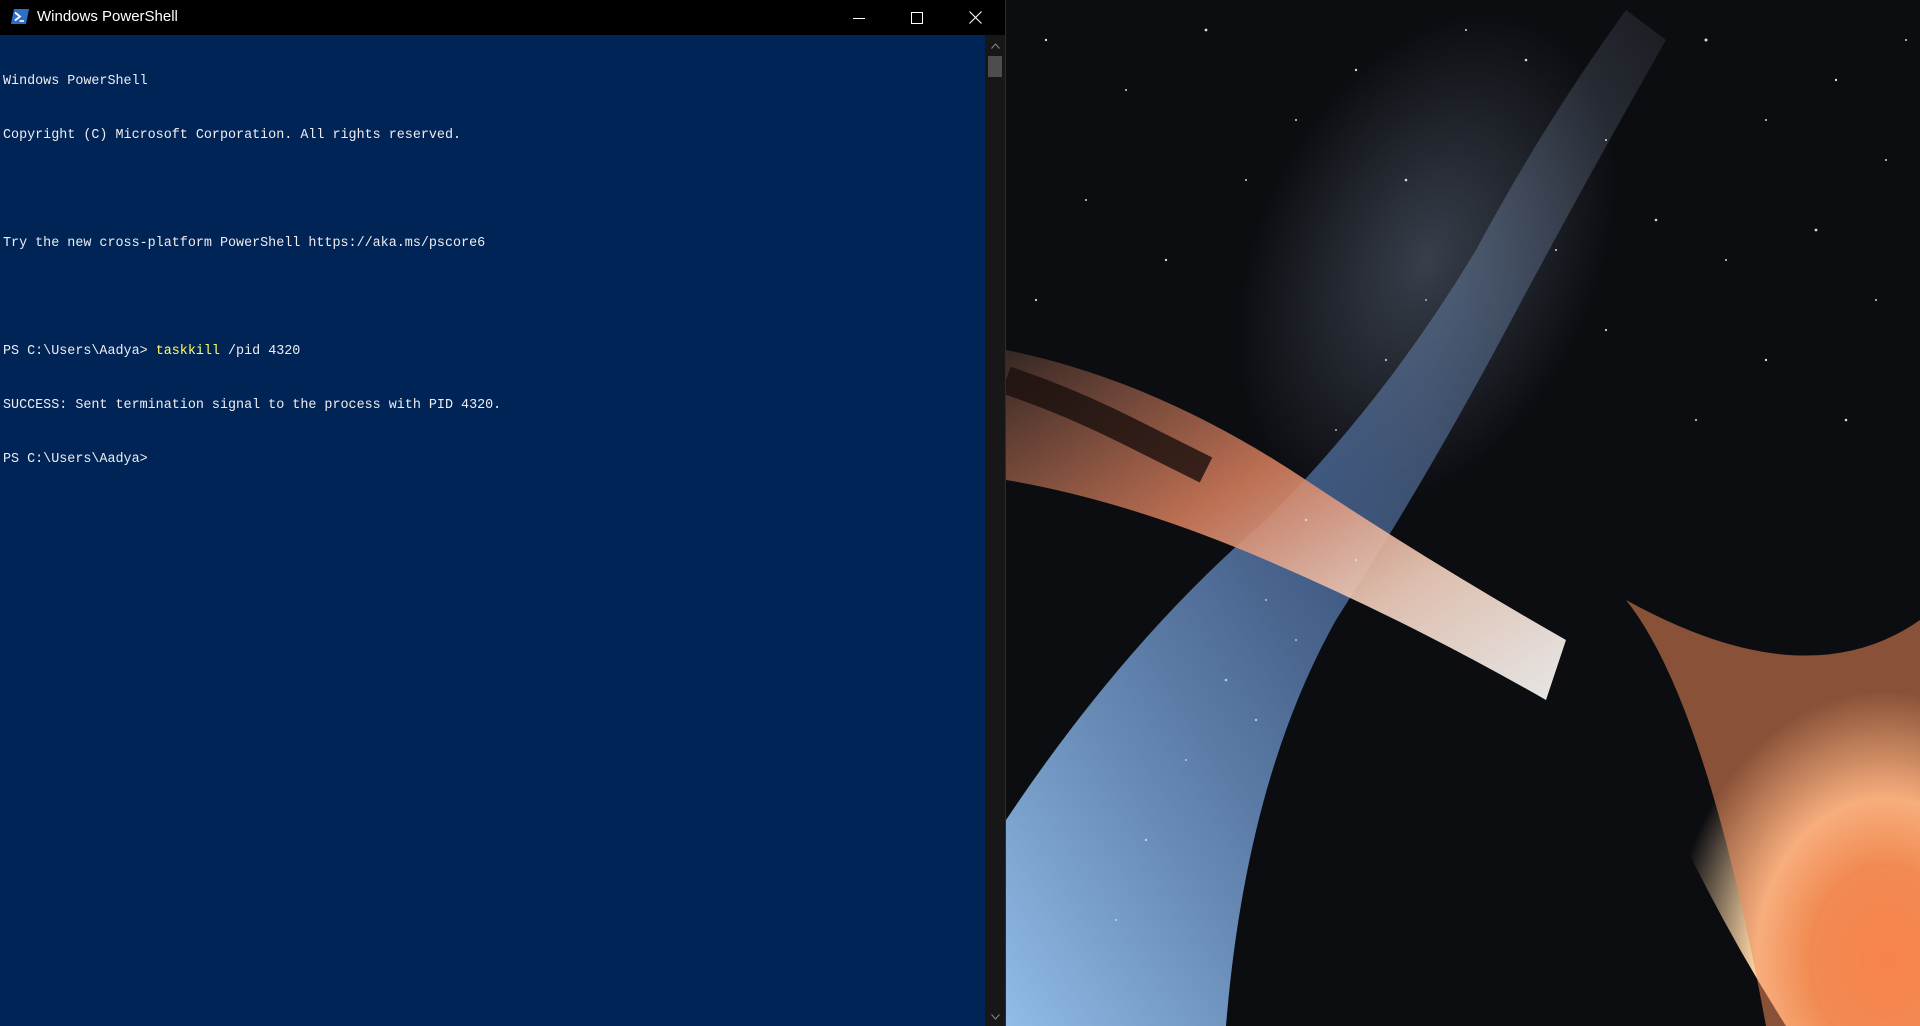  I want to click on window-title: Windows PowerShell, so click(107, 16).